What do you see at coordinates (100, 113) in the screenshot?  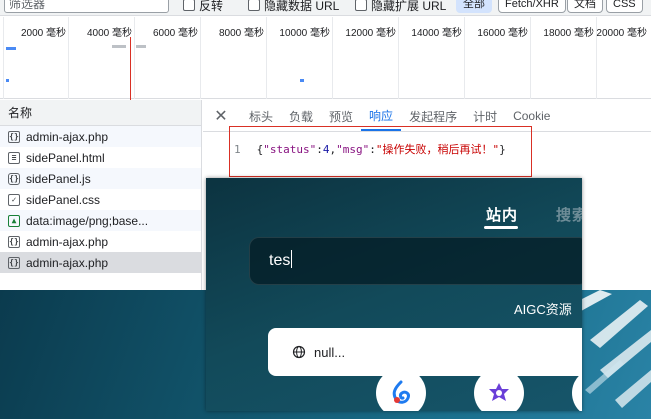 I see `name-column-header: 名称` at bounding box center [100, 113].